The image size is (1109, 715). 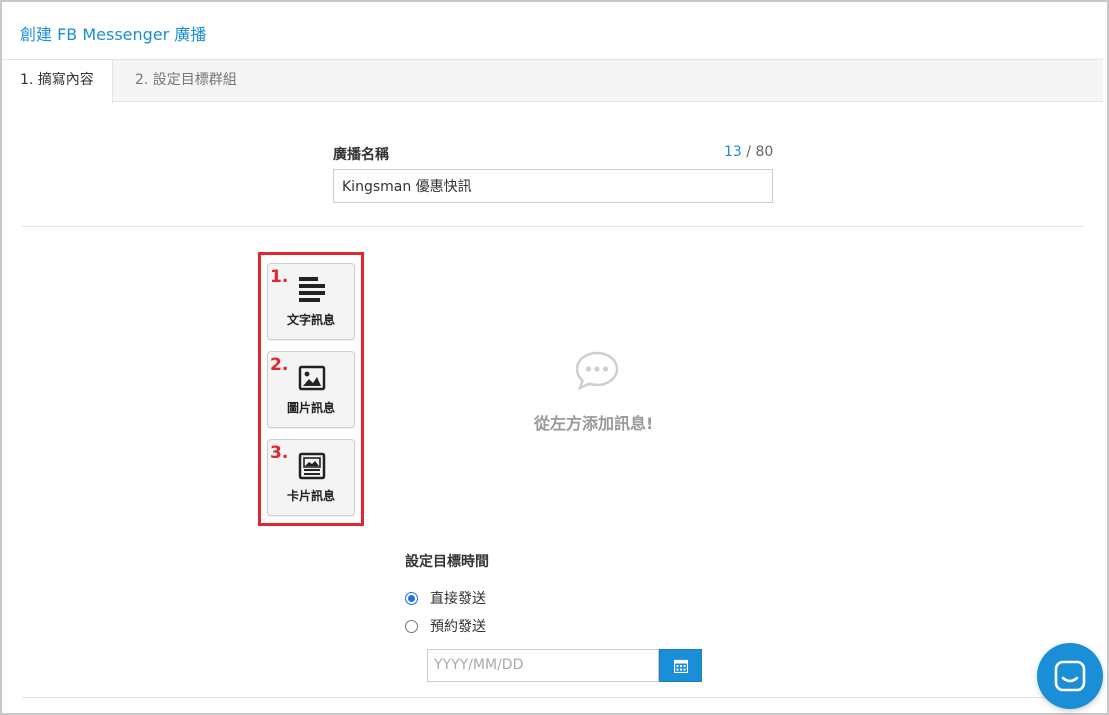 I want to click on card-icon, so click(x=312, y=466).